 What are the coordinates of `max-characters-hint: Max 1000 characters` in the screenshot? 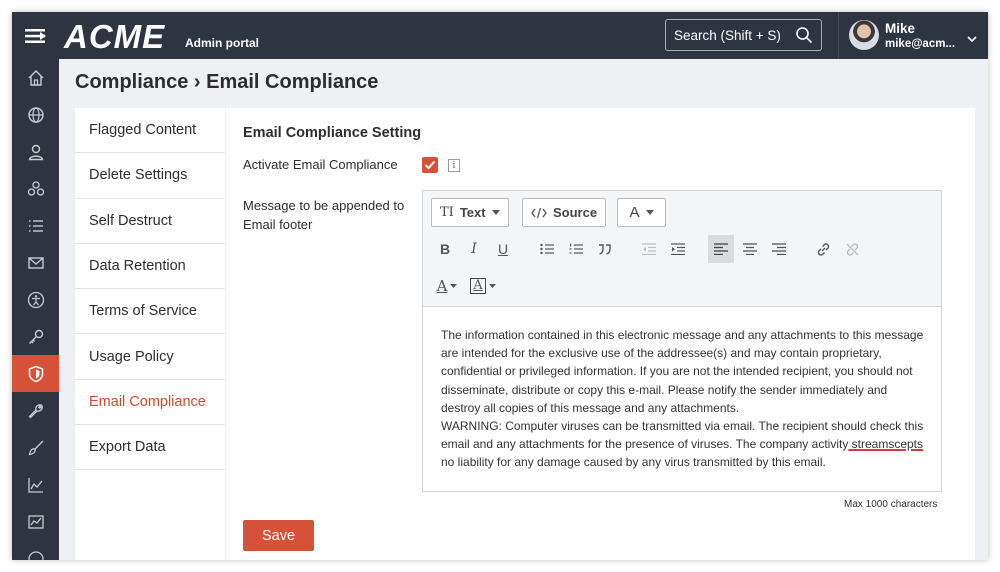 It's located at (891, 504).